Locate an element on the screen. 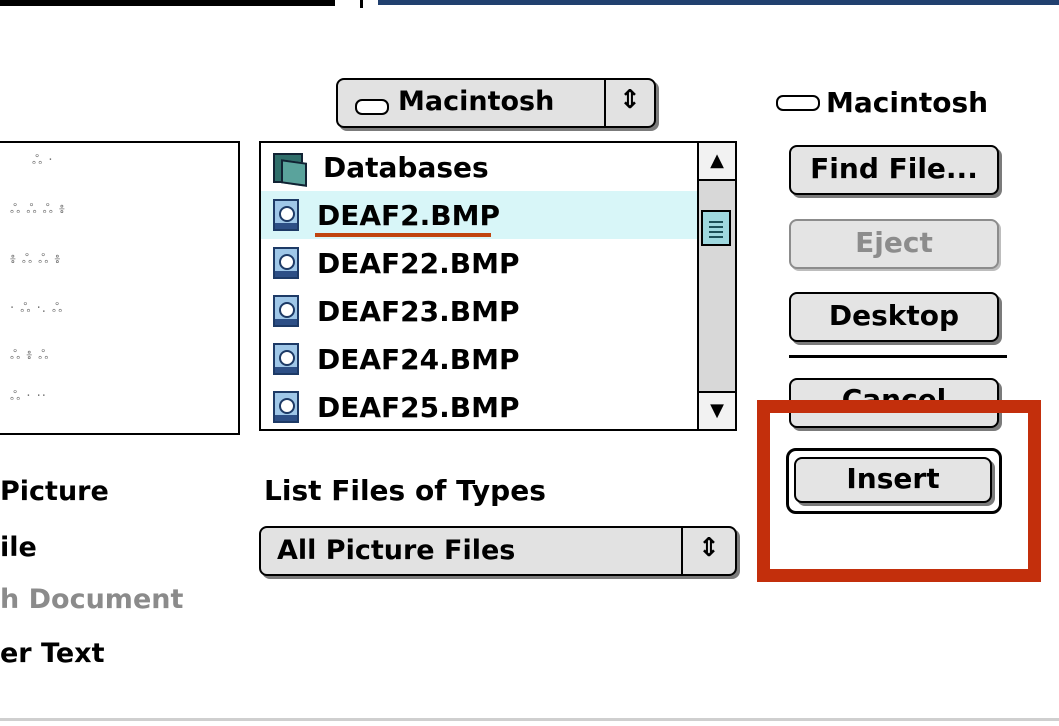 The image size is (1059, 726). list-item-label: DEAF25.BMP is located at coordinates (418, 407).